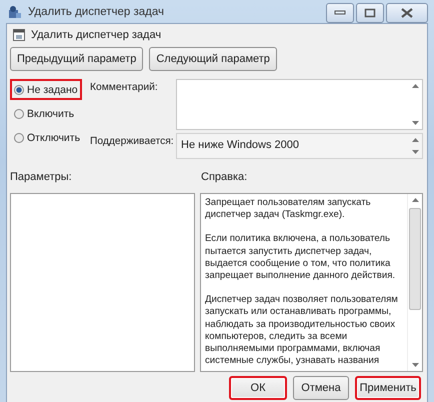  What do you see at coordinates (300, 257) in the screenshot?
I see `help-paragraph: Если политика включена, а пользователь пытается запустить диспетчер задач, выдается сообщение о том, что политика запрещает выполнение данного действия.` at bounding box center [300, 257].